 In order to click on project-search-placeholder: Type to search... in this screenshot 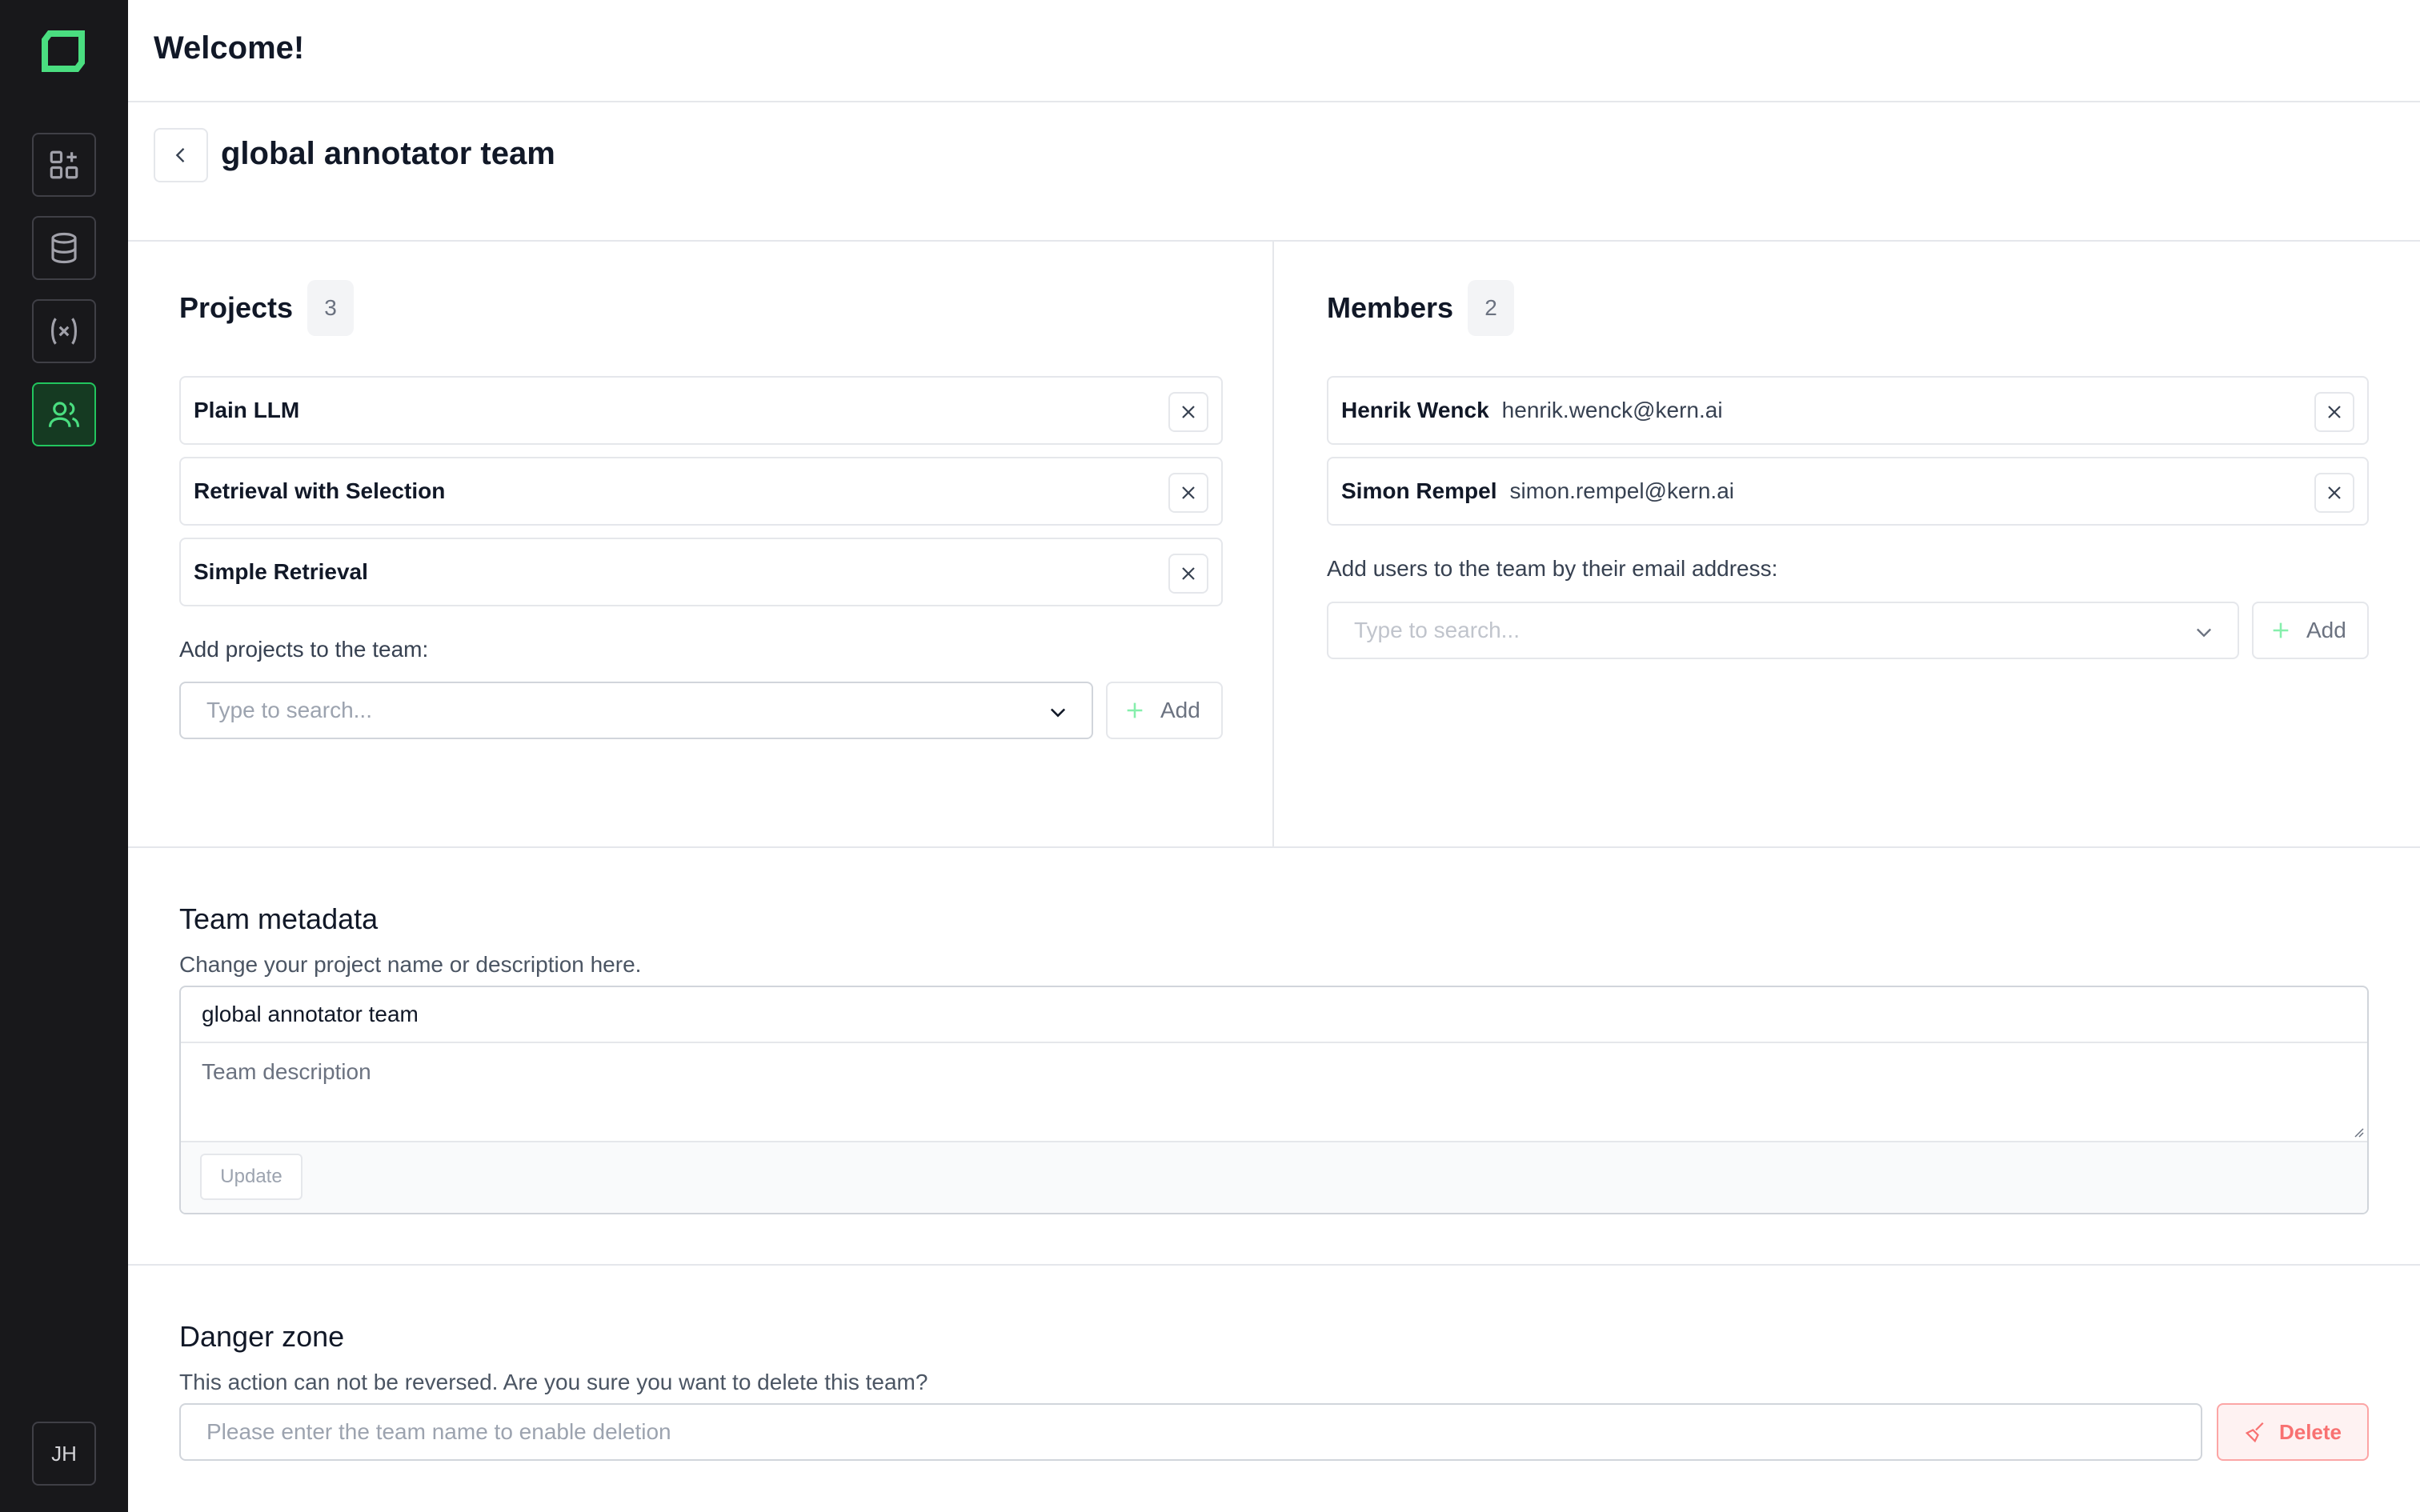, I will do `click(289, 710)`.